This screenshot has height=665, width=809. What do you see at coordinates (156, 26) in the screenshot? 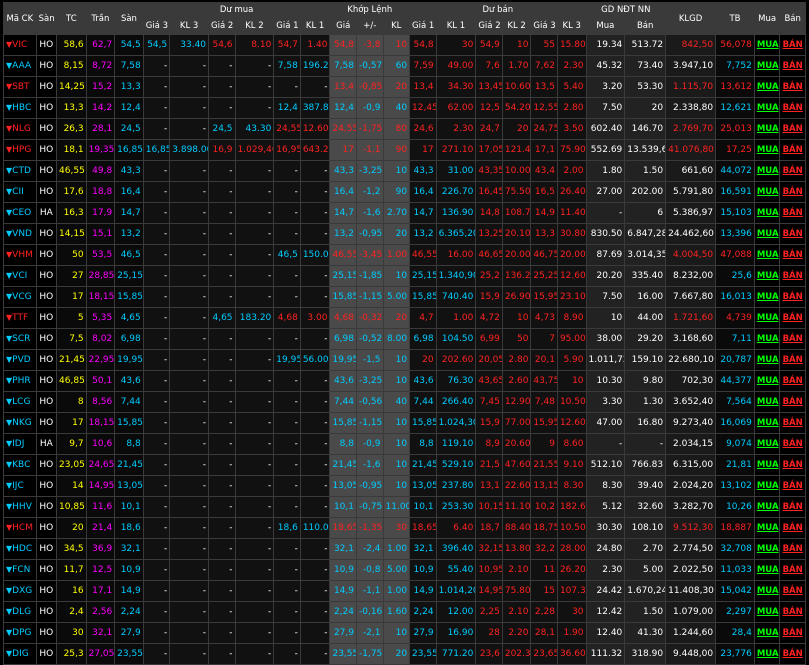
I see `col-buy-price-3: Giá 3` at bounding box center [156, 26].